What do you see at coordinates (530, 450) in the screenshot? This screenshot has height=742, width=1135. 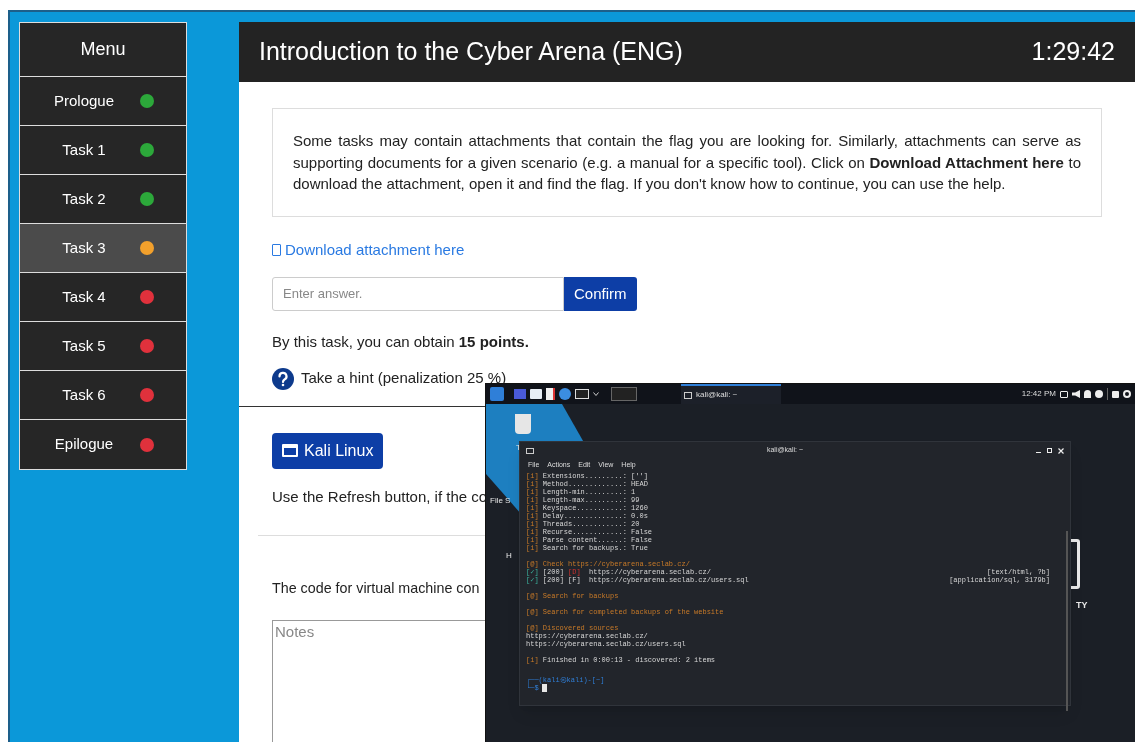 I see `terminal-icon` at bounding box center [530, 450].